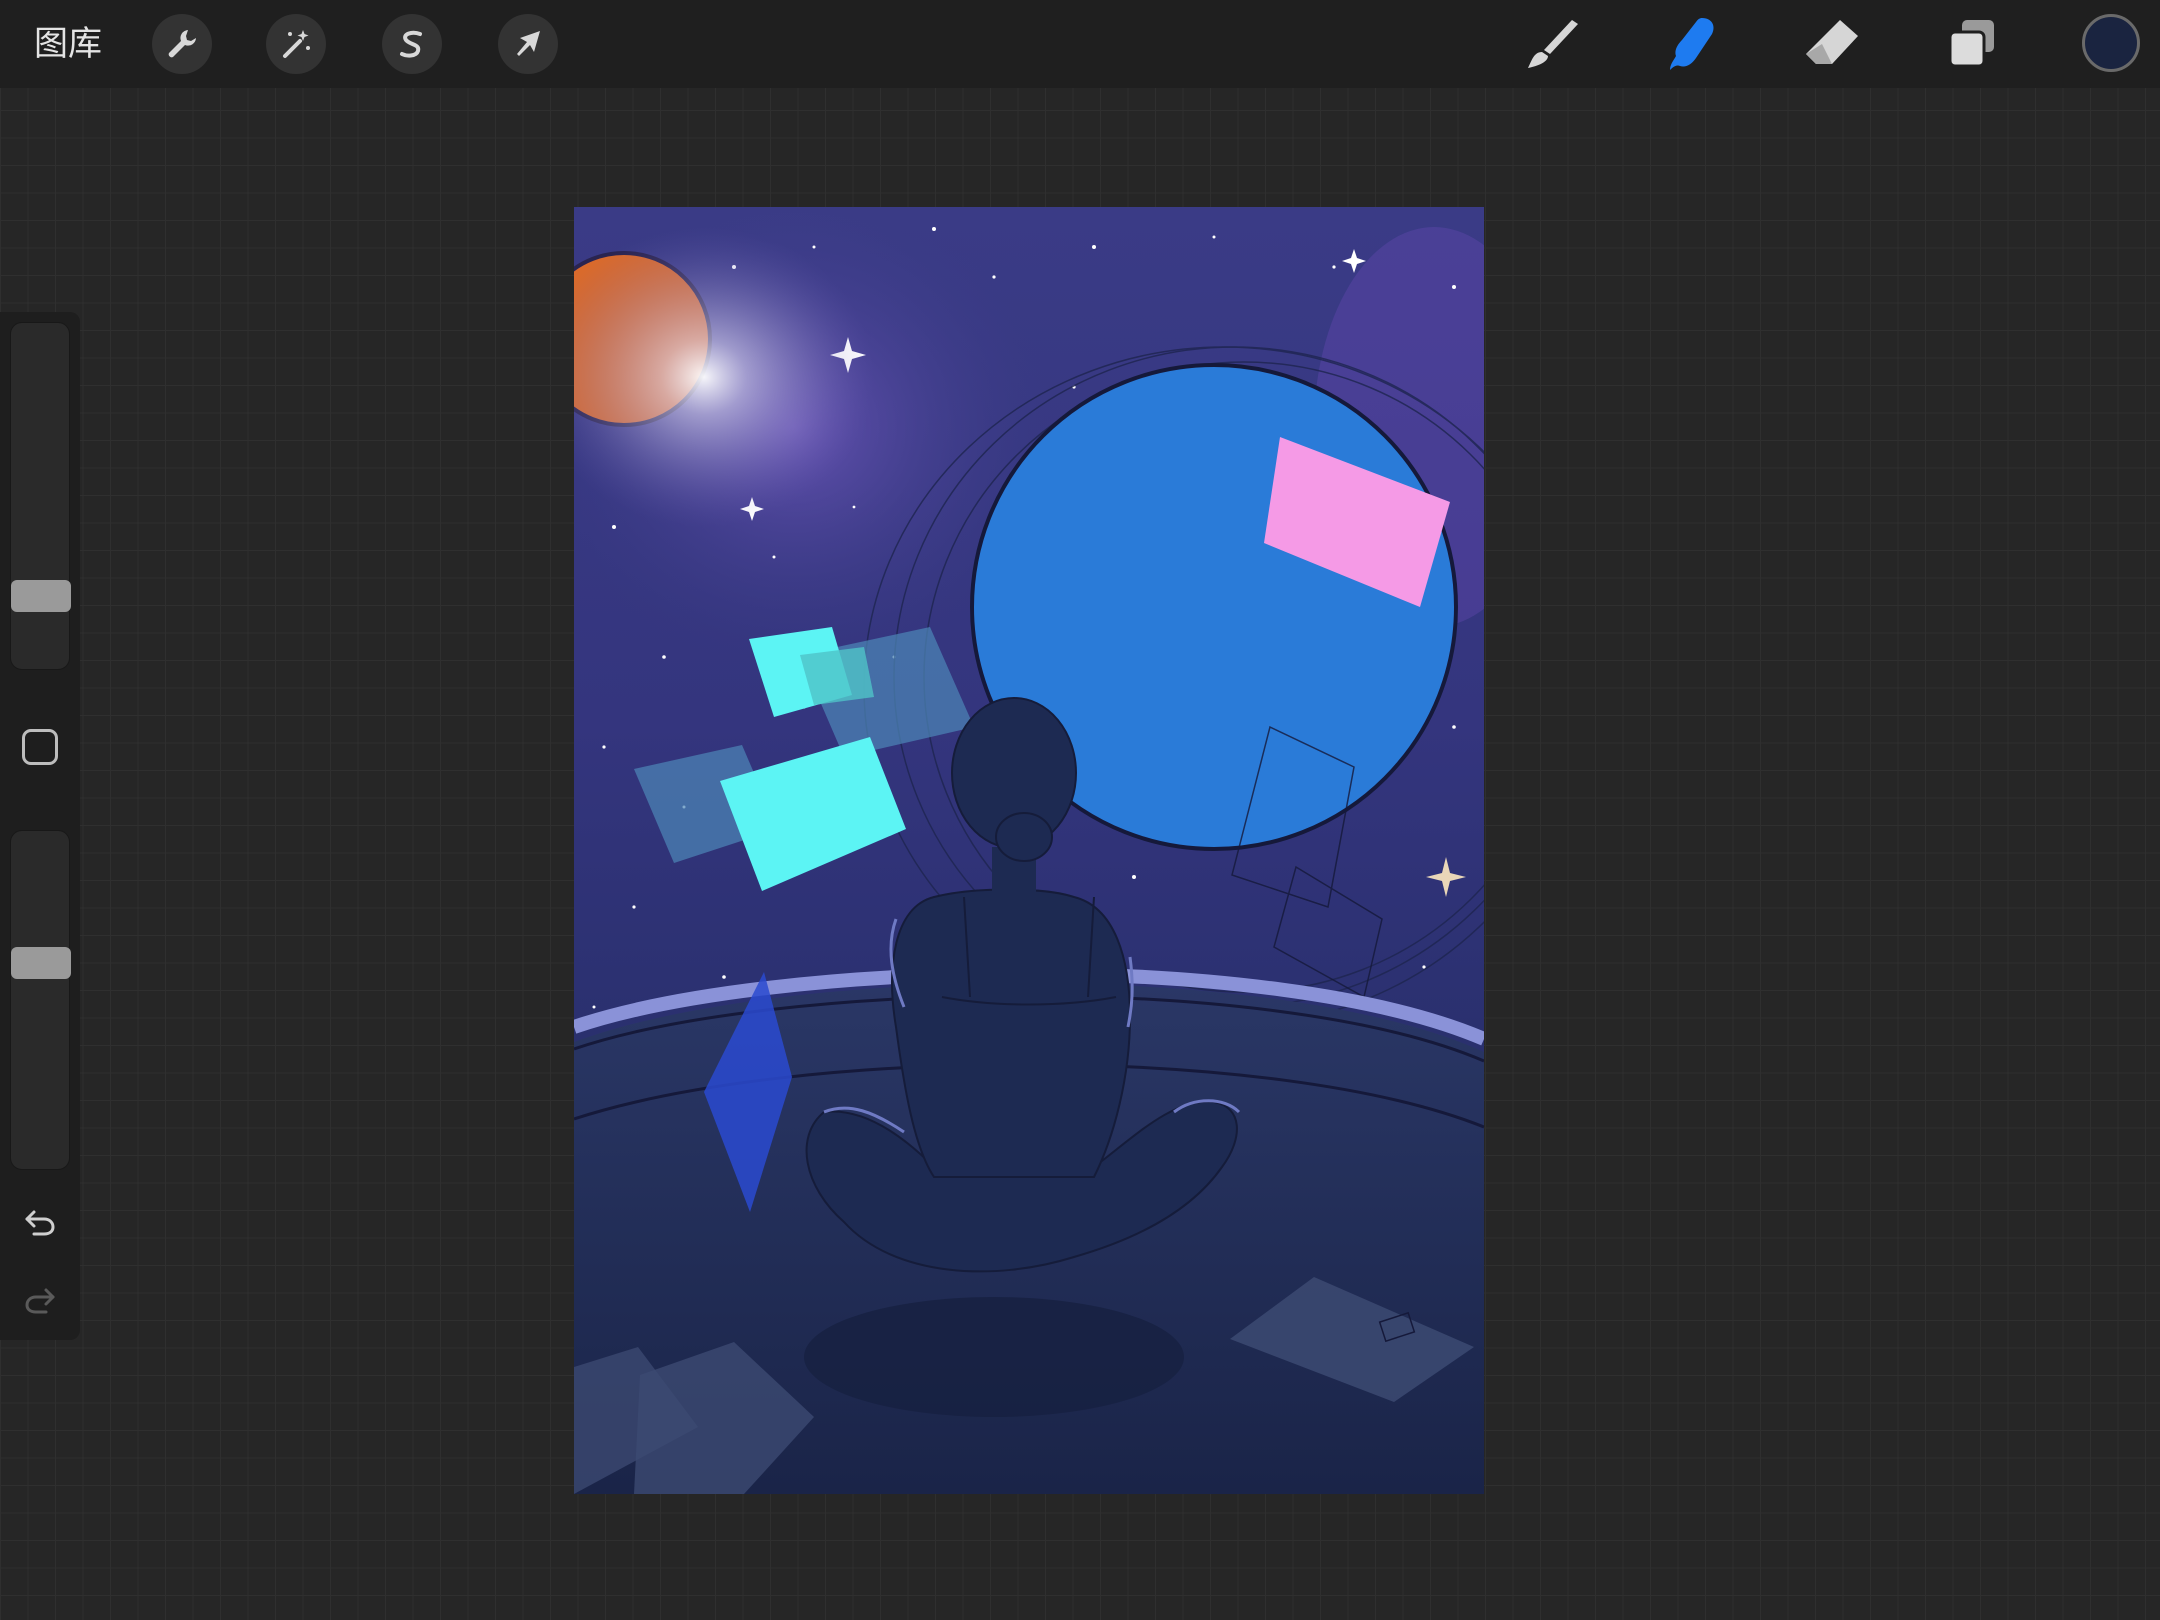  Describe the element at coordinates (40, 826) in the screenshot. I see `left-sidebar` at that location.